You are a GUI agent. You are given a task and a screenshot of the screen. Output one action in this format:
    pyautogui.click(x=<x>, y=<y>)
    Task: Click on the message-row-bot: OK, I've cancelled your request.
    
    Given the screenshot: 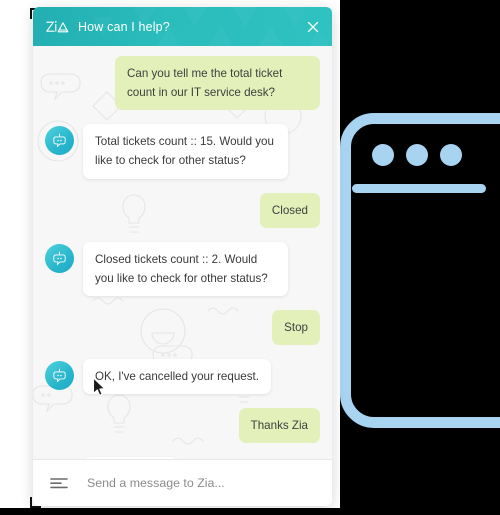 What is the action you would take?
    pyautogui.click(x=182, y=377)
    